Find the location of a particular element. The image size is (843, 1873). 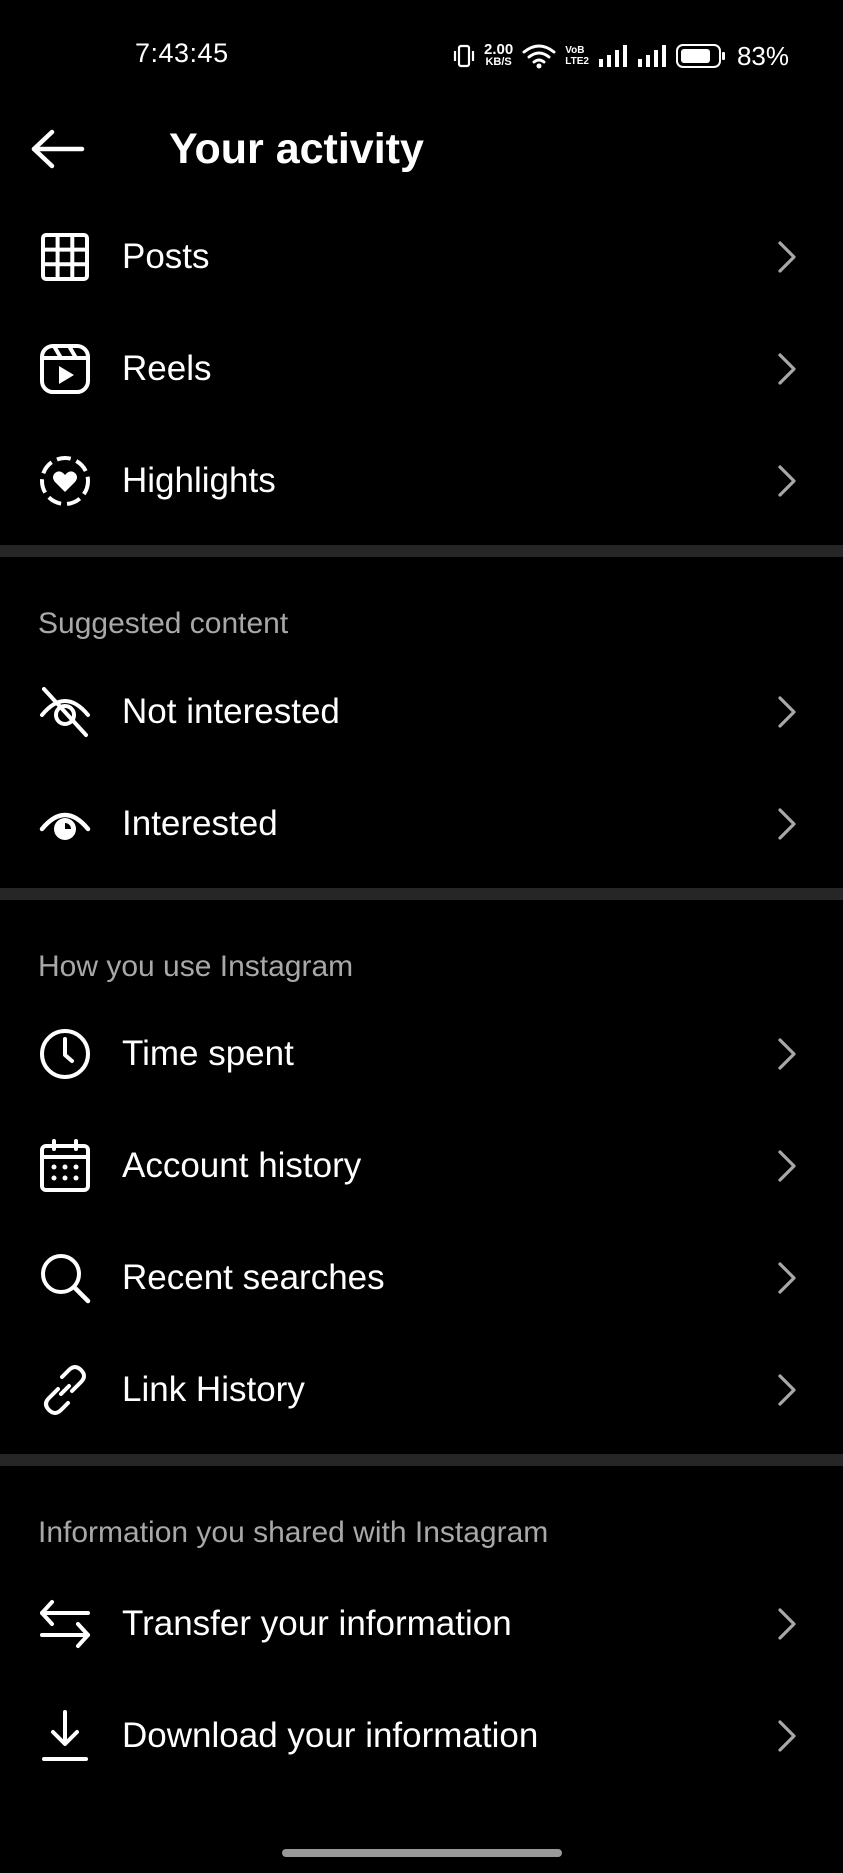

clock-icon is located at coordinates (65, 1054).